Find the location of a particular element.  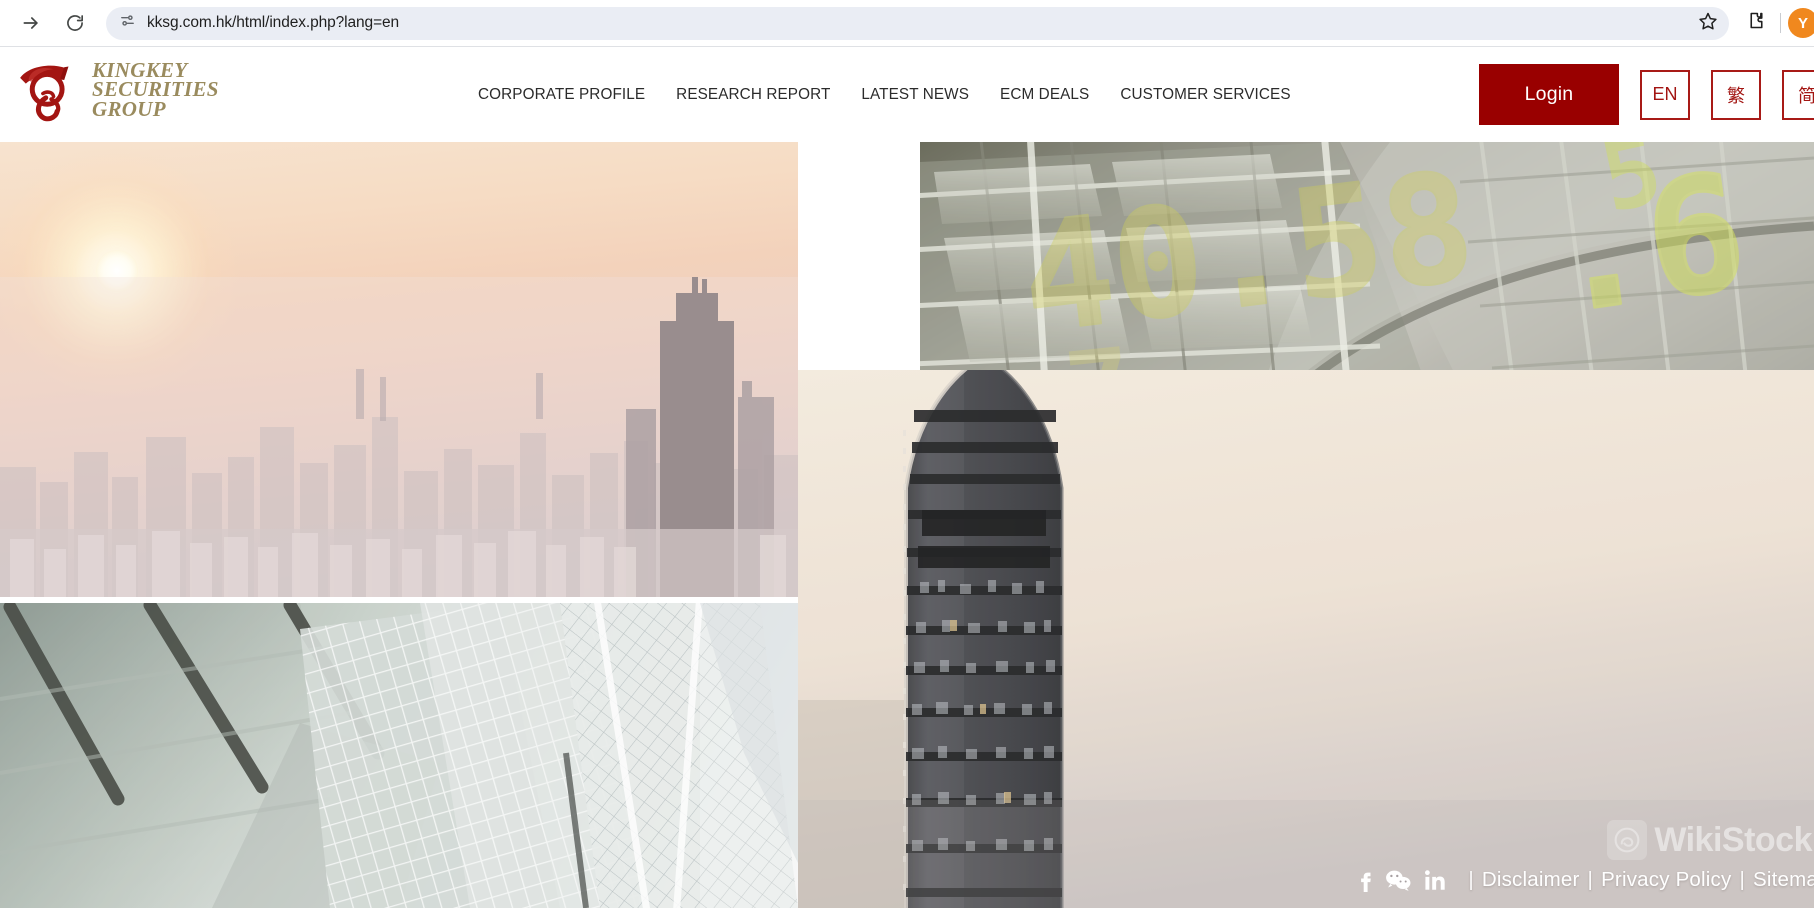

hero-tile-glass is located at coordinates (399, 755).